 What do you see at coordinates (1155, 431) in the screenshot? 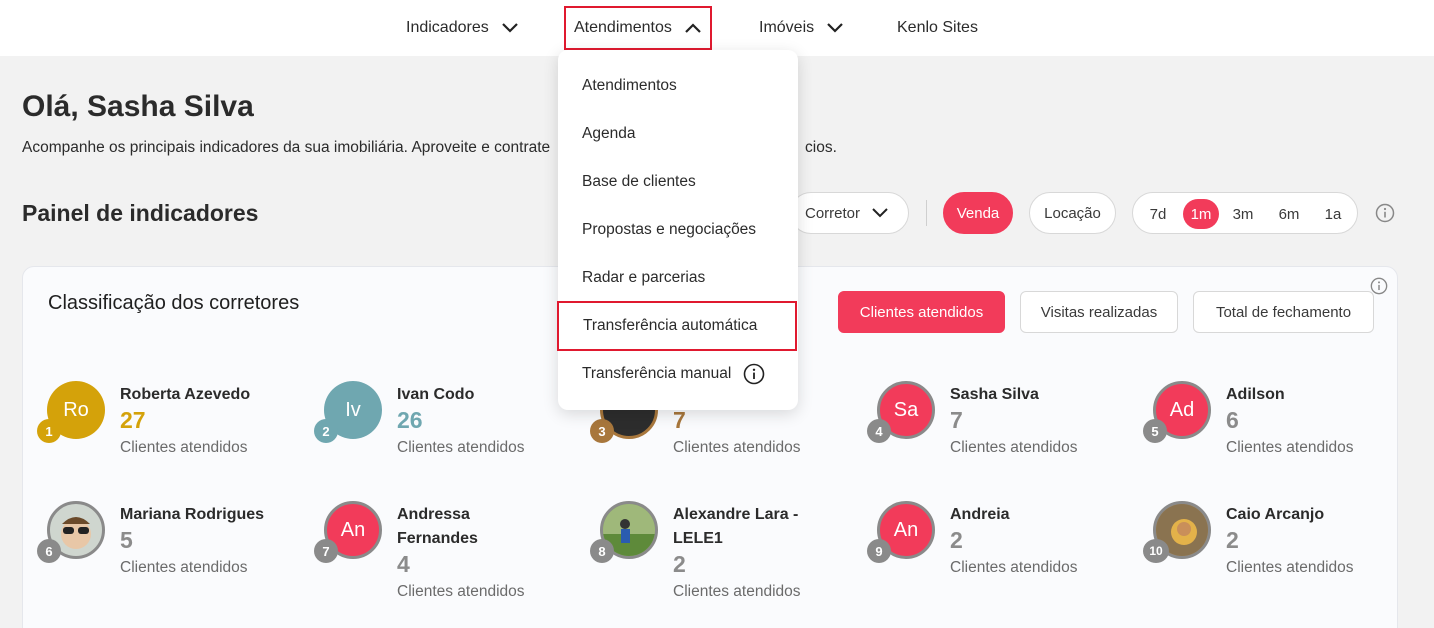
I see `rank-badge: 5` at bounding box center [1155, 431].